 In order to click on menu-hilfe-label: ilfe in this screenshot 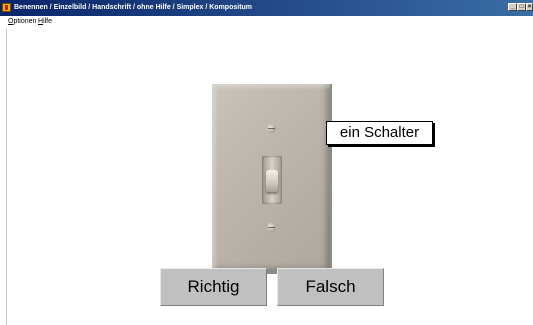, I will do `click(48, 21)`.